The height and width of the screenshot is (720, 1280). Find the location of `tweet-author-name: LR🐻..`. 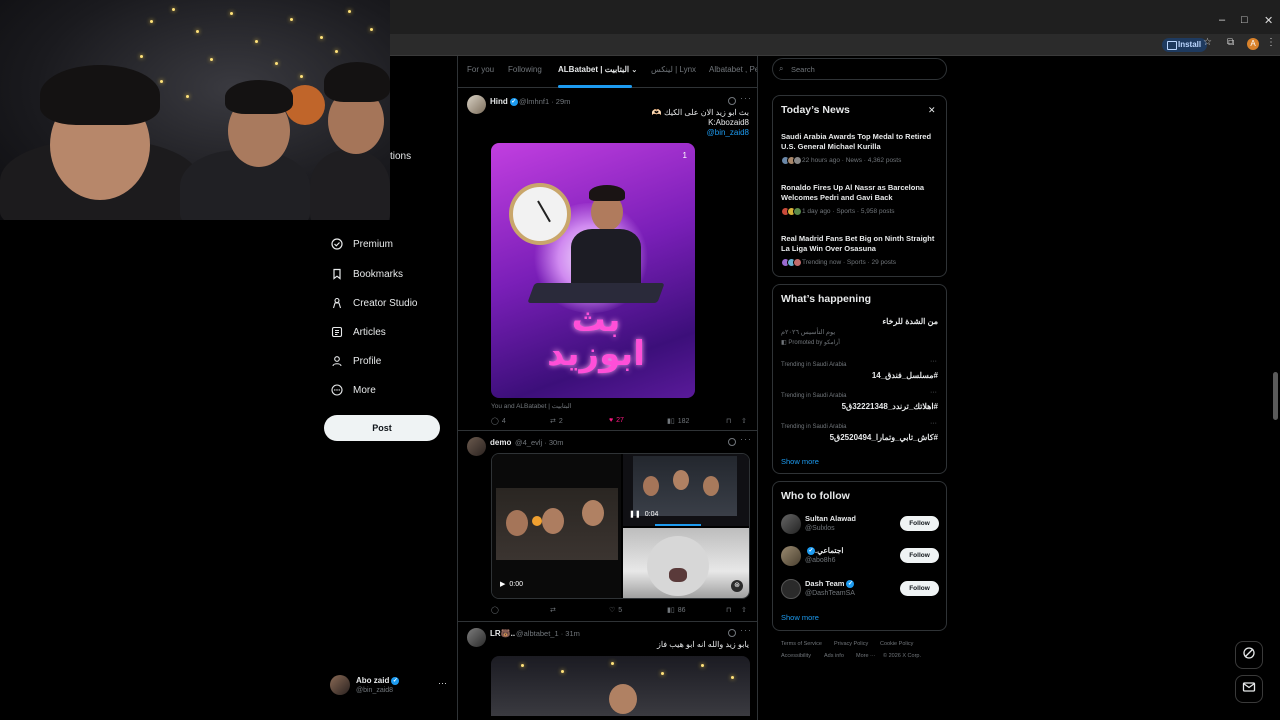

tweet-author-name: LR🐻.. is located at coordinates (502, 633).